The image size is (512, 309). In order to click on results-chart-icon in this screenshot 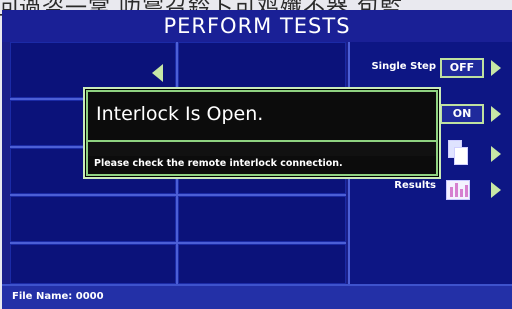, I will do `click(458, 190)`.